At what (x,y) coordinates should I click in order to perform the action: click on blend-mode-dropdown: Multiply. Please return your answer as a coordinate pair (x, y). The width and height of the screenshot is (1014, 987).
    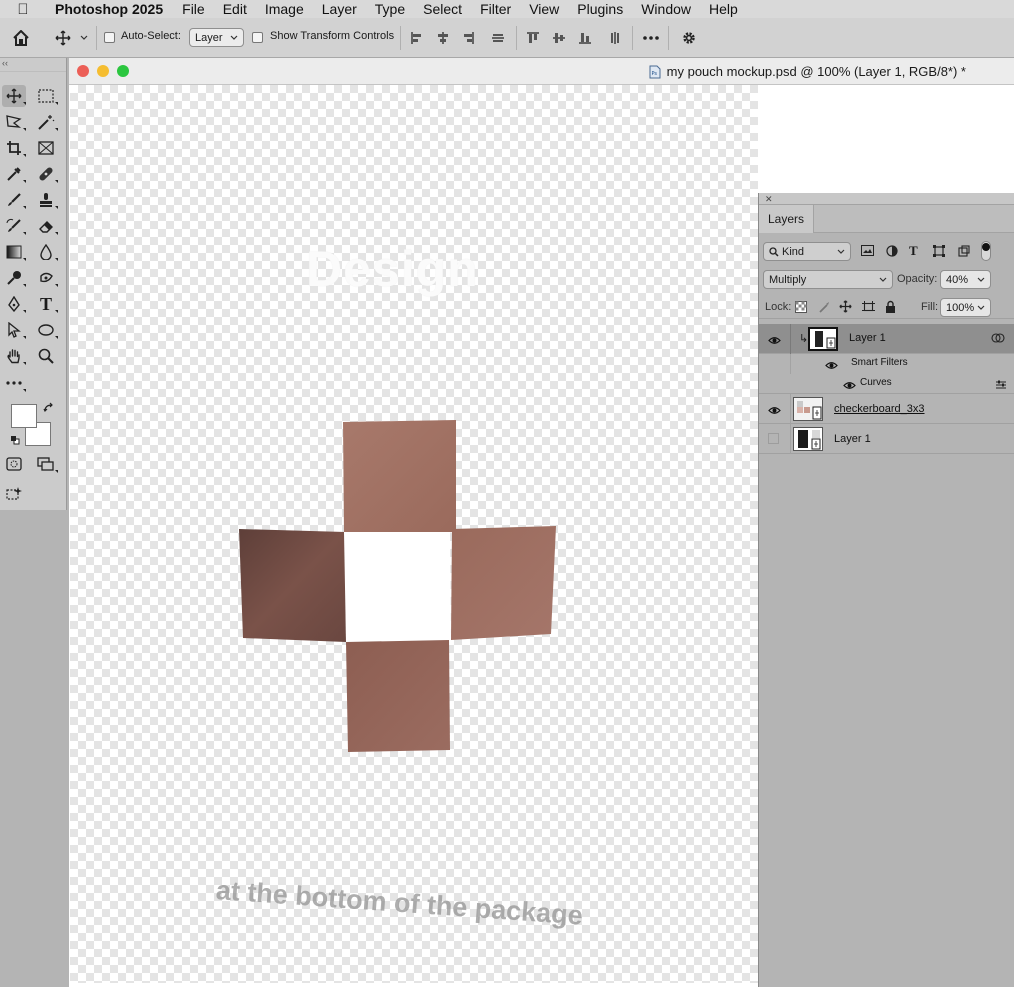
    Looking at the image, I should click on (828, 279).